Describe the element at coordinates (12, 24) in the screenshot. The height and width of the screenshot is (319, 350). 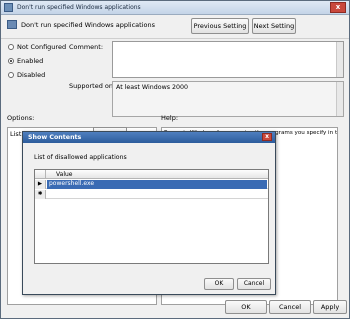
I see `setting-icon` at that location.